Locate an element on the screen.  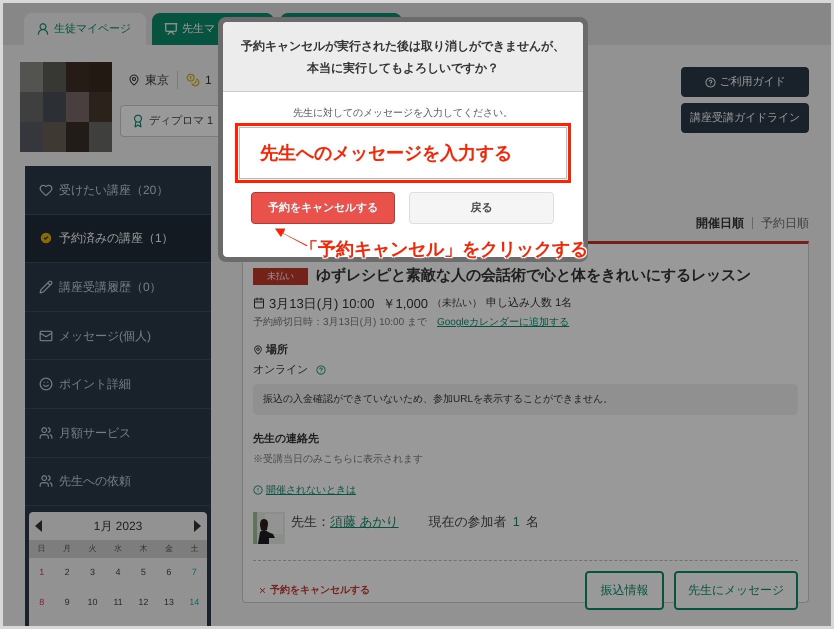
outline-button: 先生にメッセージ is located at coordinates (736, 590).